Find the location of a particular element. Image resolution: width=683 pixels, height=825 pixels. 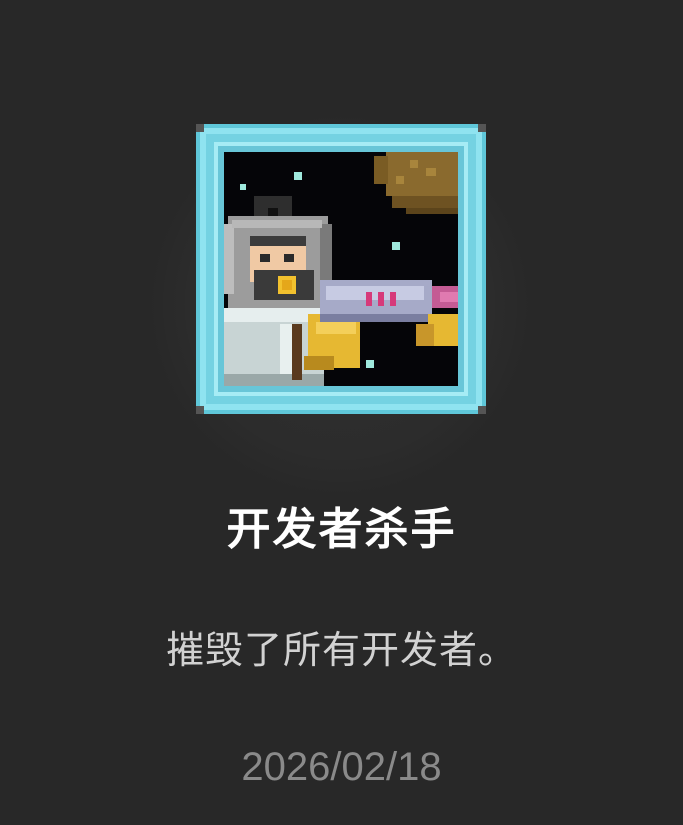

achievement-badge is located at coordinates (341, 269).